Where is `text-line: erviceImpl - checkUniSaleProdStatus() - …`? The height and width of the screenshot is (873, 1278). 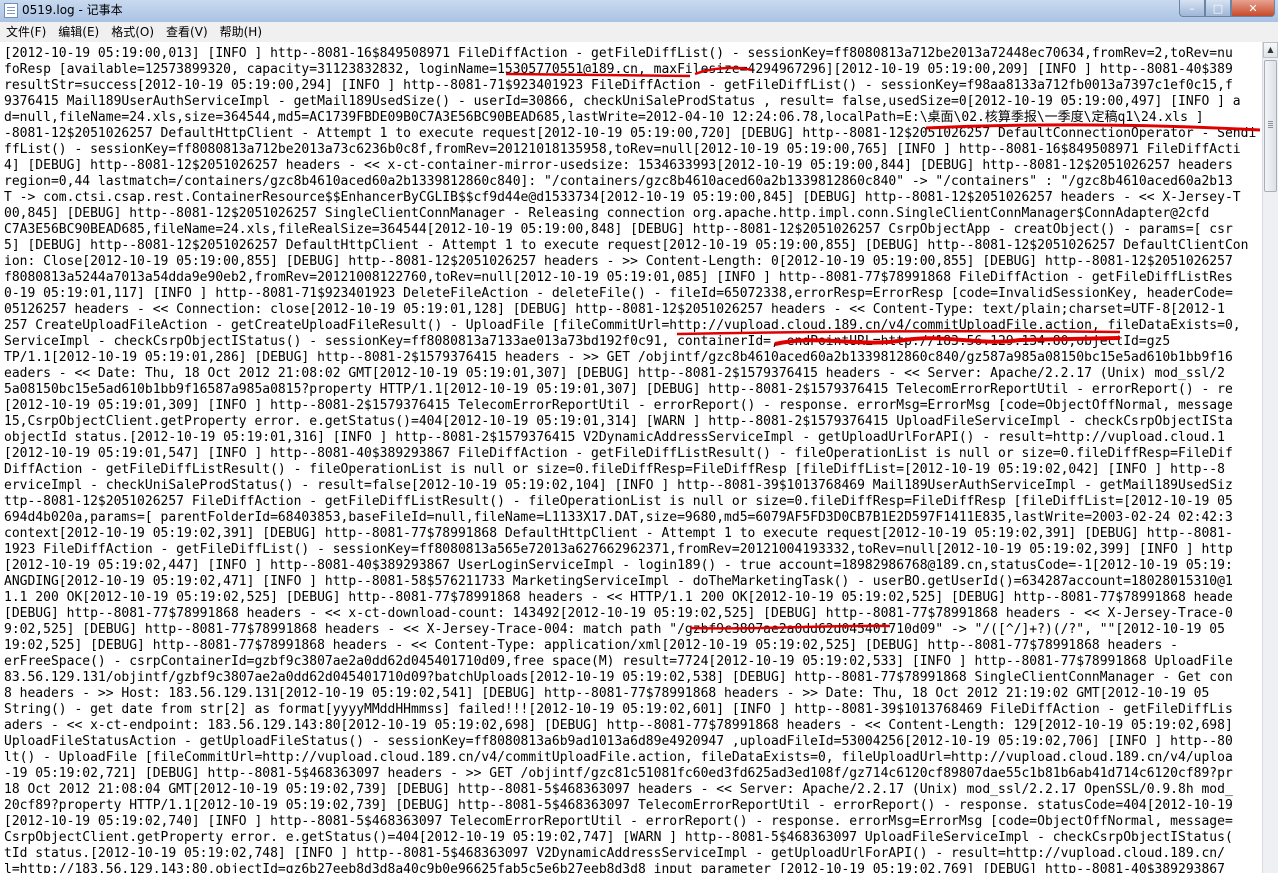 text-line: erviceImpl - checkUniSaleProdStatus() - … is located at coordinates (618, 485).